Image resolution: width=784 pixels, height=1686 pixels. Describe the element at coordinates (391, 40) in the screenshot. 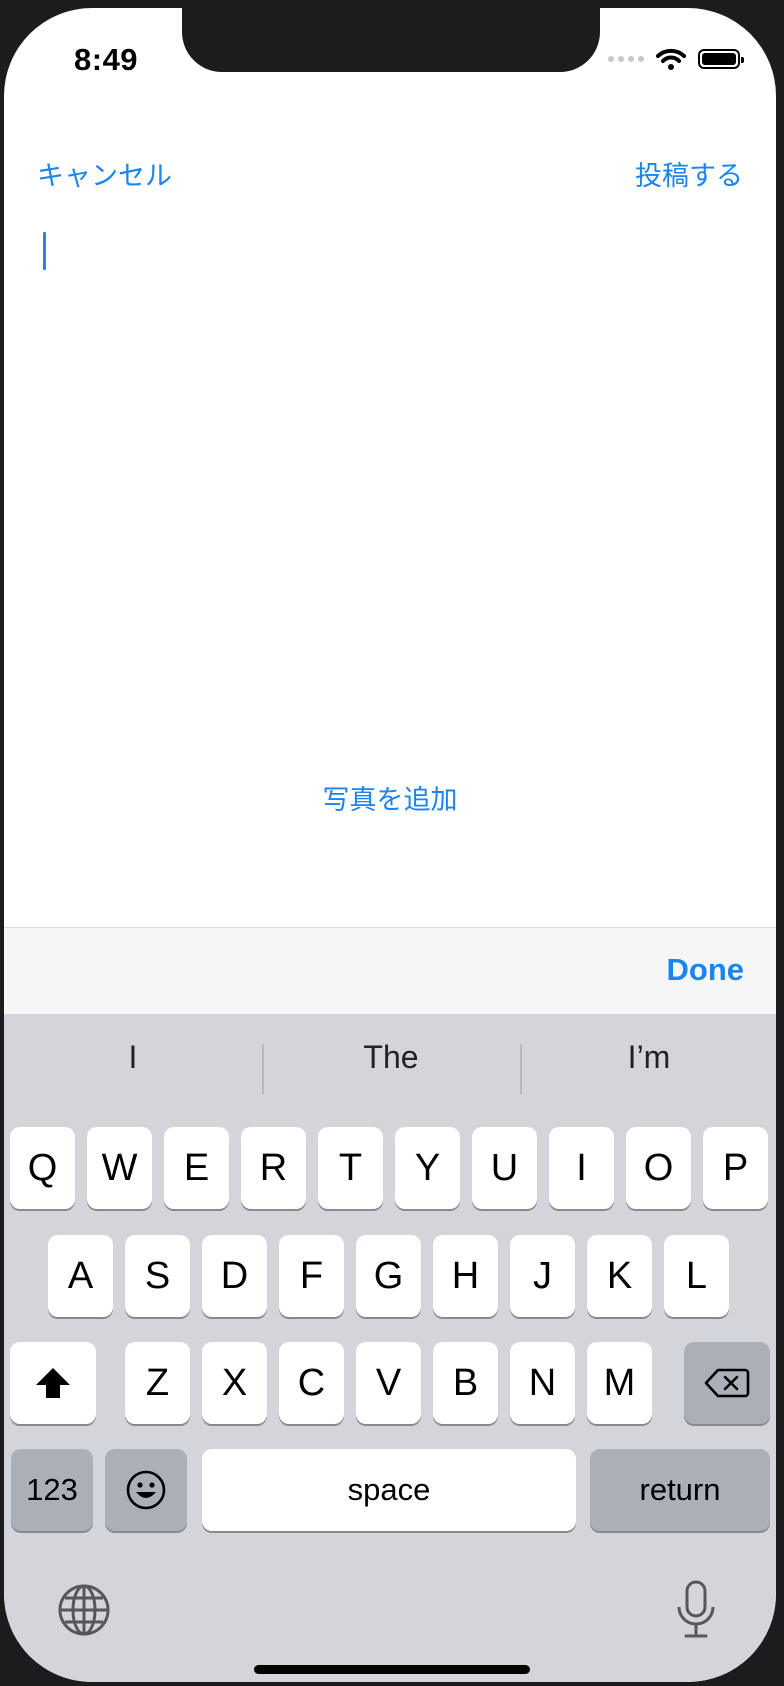

I see `notch` at that location.